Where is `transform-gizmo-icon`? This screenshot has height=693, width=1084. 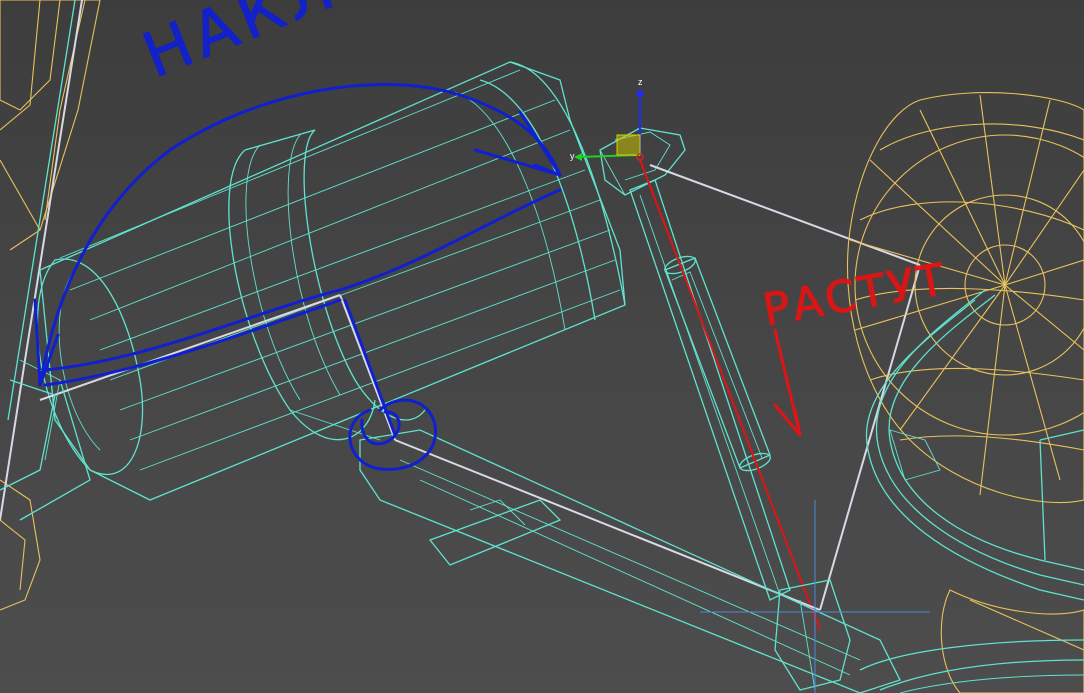 transform-gizmo-icon is located at coordinates (609, 124).